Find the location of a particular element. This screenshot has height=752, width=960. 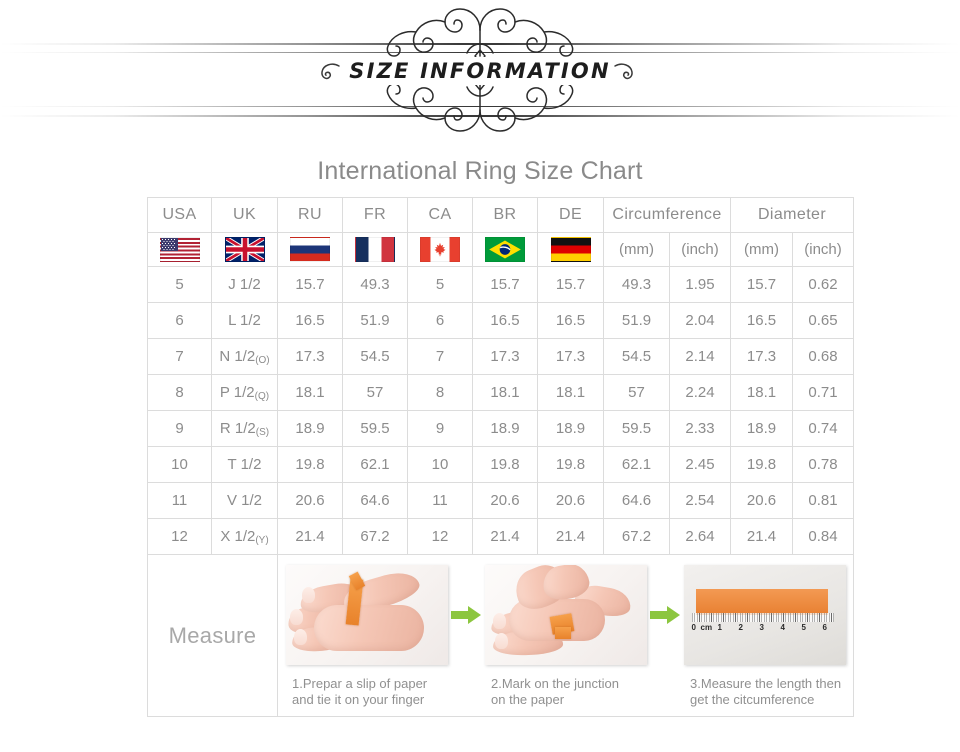

cell-usa: 8 is located at coordinates (179, 392).